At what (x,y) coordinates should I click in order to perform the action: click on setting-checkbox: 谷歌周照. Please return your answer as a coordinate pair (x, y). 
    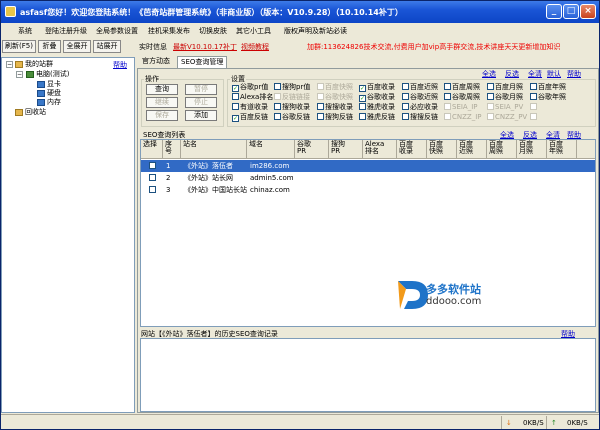
    Looking at the image, I should click on (462, 97).